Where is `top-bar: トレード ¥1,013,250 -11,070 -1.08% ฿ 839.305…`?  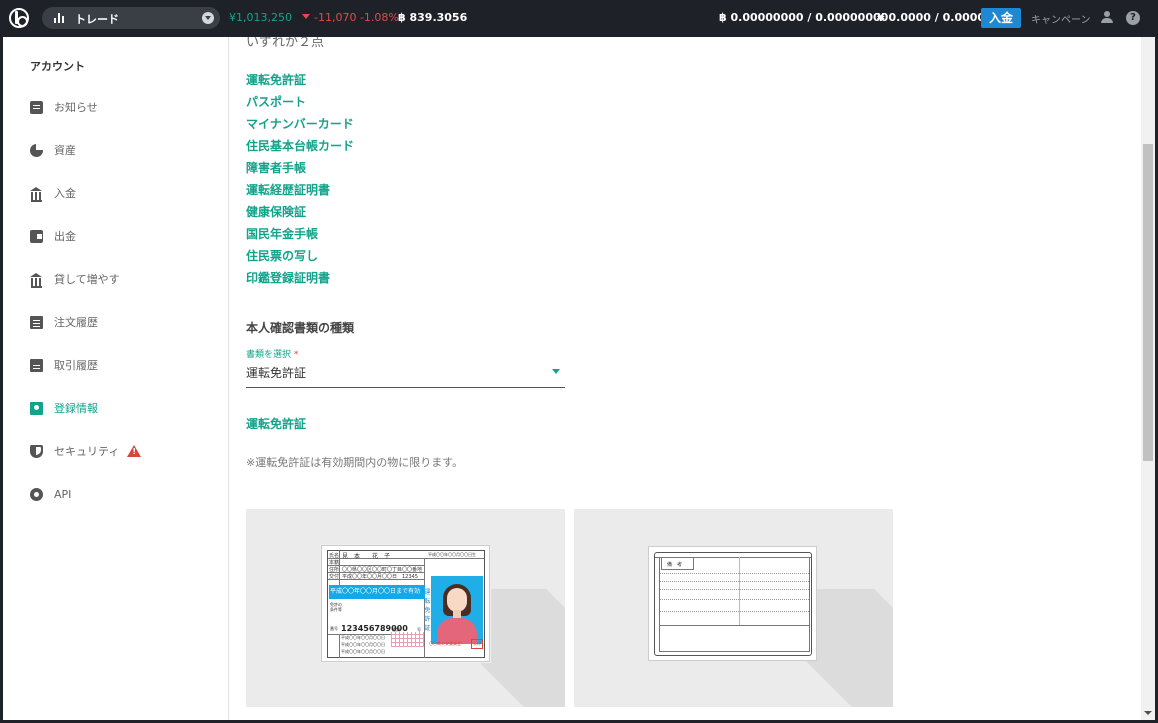
top-bar: トレード ¥1,013,250 -11,070 -1.08% ฿ 839.305… is located at coordinates (579, 18).